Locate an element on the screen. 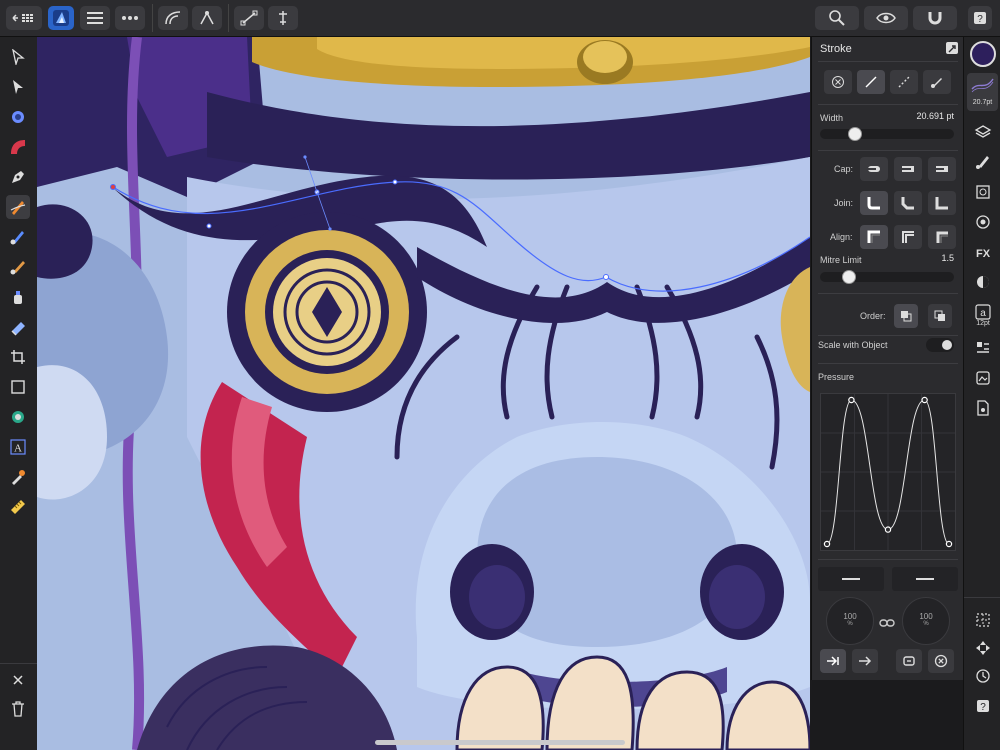 The image size is (1000, 750). pressure-graph is located at coordinates (888, 472).